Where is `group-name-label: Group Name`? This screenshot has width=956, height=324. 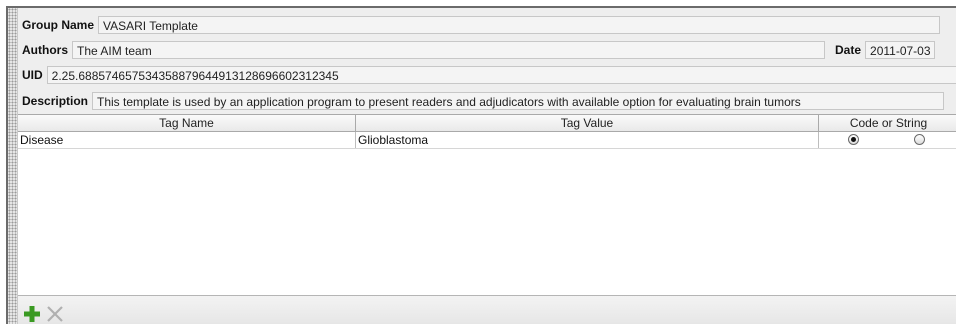 group-name-label: Group Name is located at coordinates (58, 25).